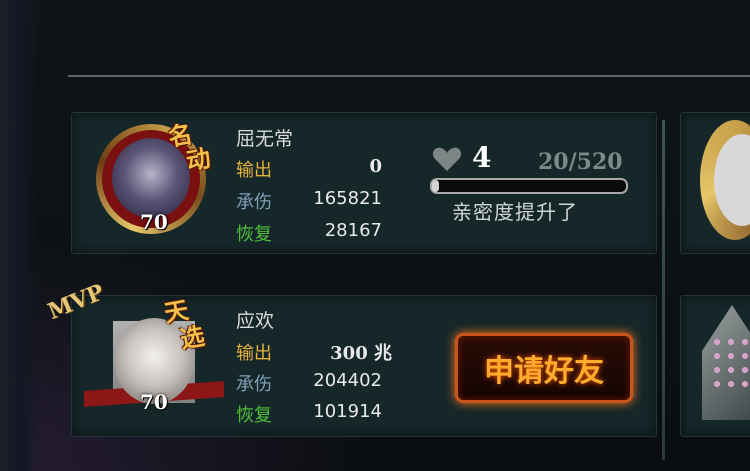 This screenshot has height=471, width=750. I want to click on output-value: 300 兆, so click(361, 353).